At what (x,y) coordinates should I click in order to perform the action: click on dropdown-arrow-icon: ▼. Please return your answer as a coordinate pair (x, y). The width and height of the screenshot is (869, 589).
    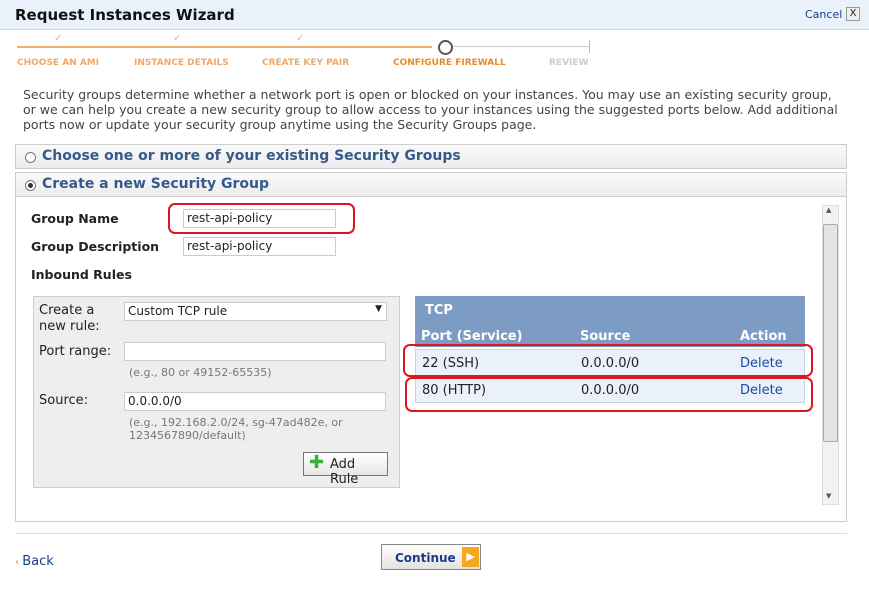
    Looking at the image, I should click on (378, 309).